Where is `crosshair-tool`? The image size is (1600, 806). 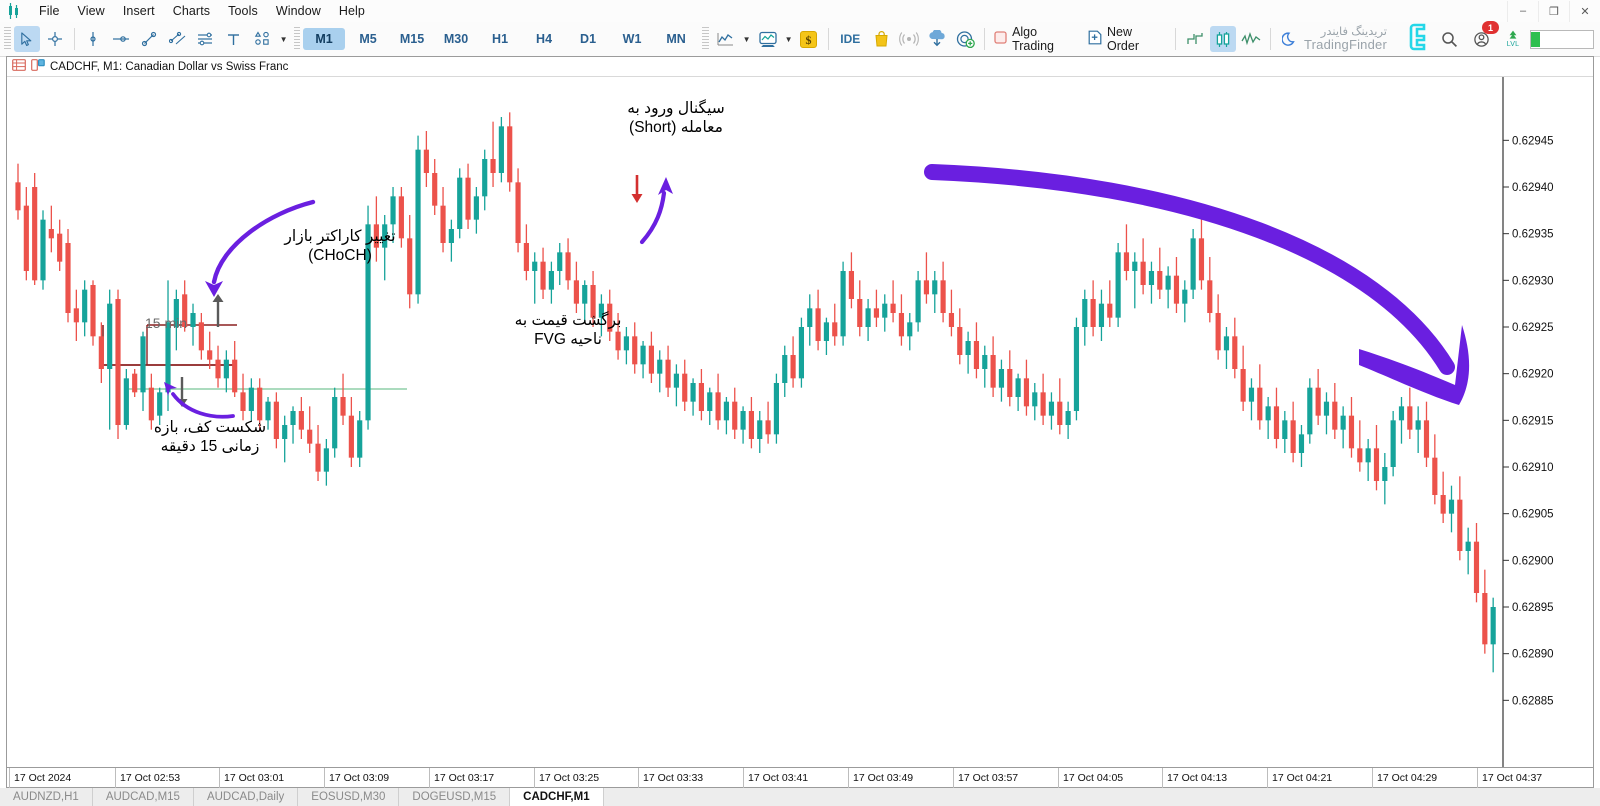 crosshair-tool is located at coordinates (55, 39).